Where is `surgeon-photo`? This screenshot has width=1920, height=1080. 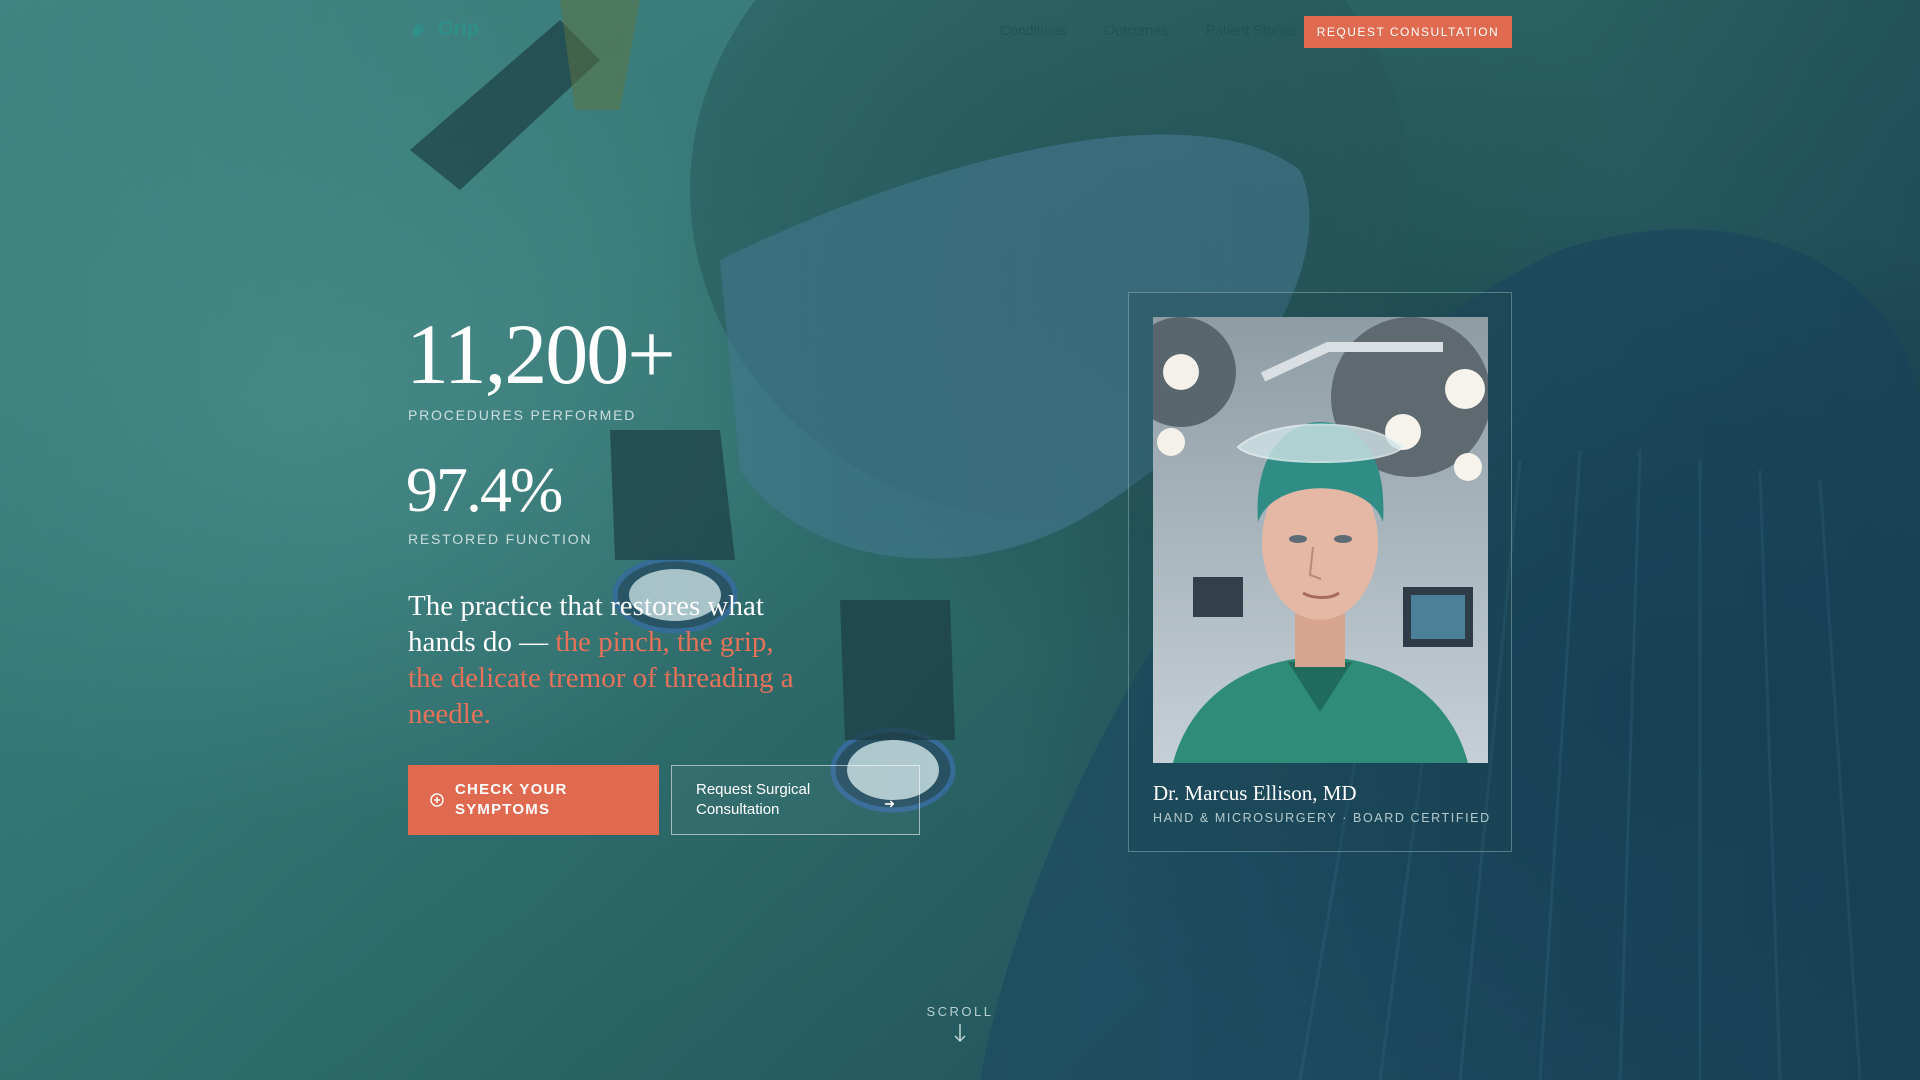 surgeon-photo is located at coordinates (1320, 540).